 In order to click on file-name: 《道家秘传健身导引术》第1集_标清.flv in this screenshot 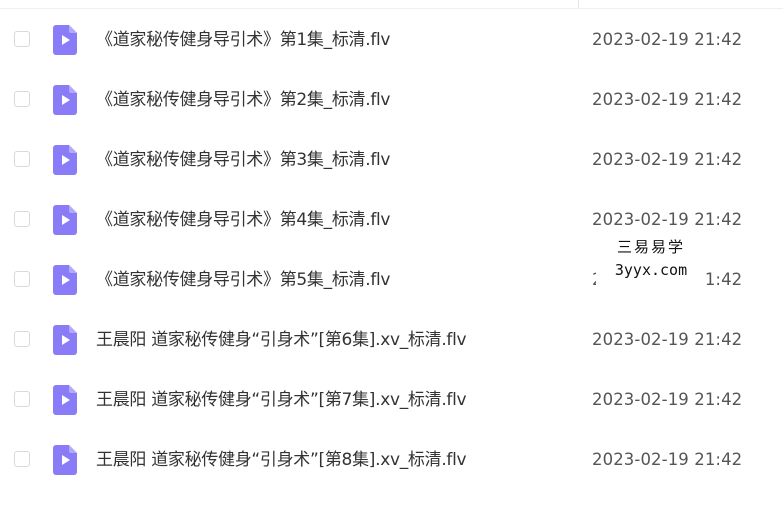, I will do `click(243, 40)`.